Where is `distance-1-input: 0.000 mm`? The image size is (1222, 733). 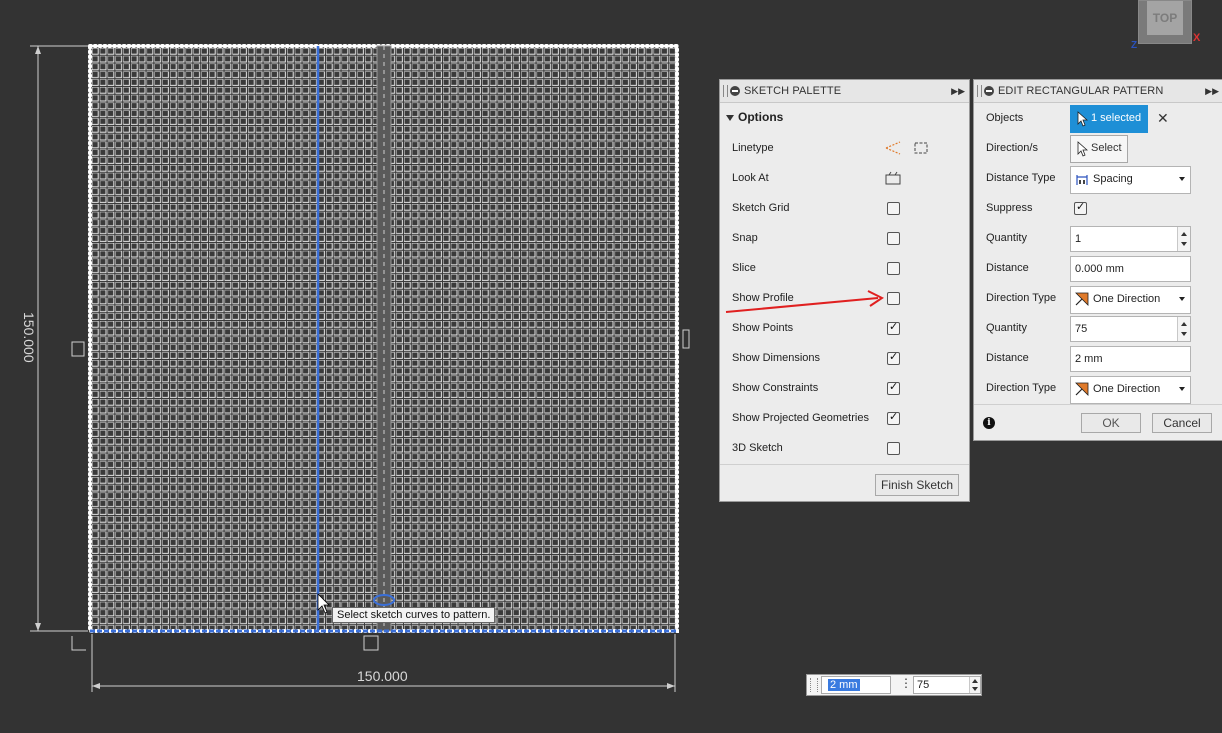
distance-1-input: 0.000 mm is located at coordinates (1130, 269).